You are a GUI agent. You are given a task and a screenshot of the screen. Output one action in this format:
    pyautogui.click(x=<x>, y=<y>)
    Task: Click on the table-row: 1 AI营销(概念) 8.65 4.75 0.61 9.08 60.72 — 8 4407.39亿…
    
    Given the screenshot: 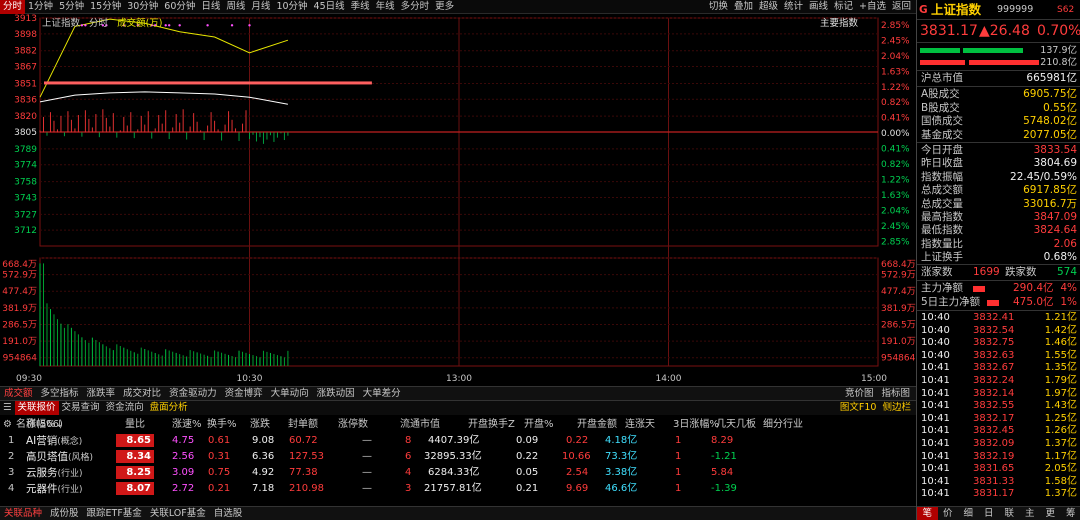 What is the action you would take?
    pyautogui.click(x=458, y=441)
    